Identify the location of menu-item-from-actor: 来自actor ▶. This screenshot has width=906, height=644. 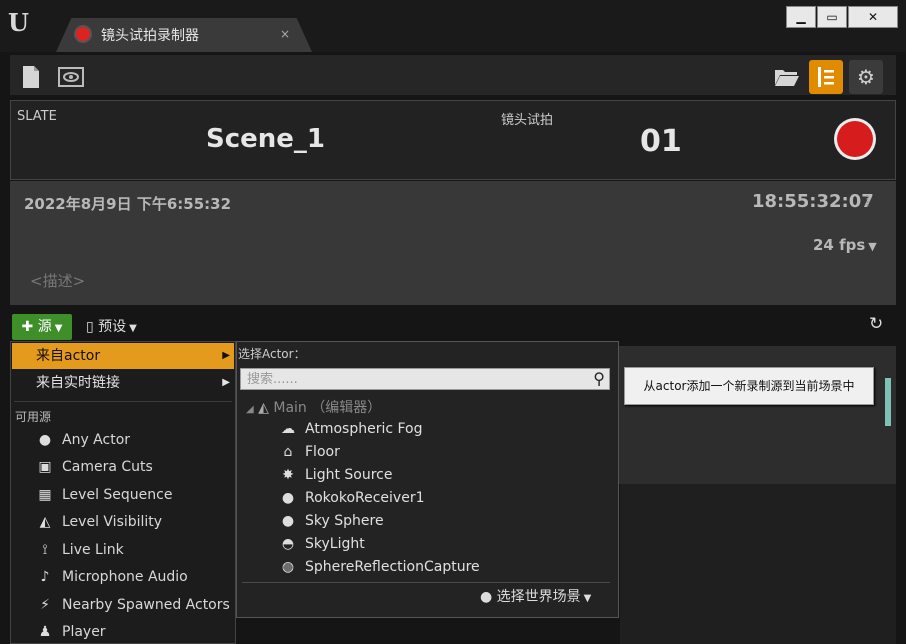
(123, 356).